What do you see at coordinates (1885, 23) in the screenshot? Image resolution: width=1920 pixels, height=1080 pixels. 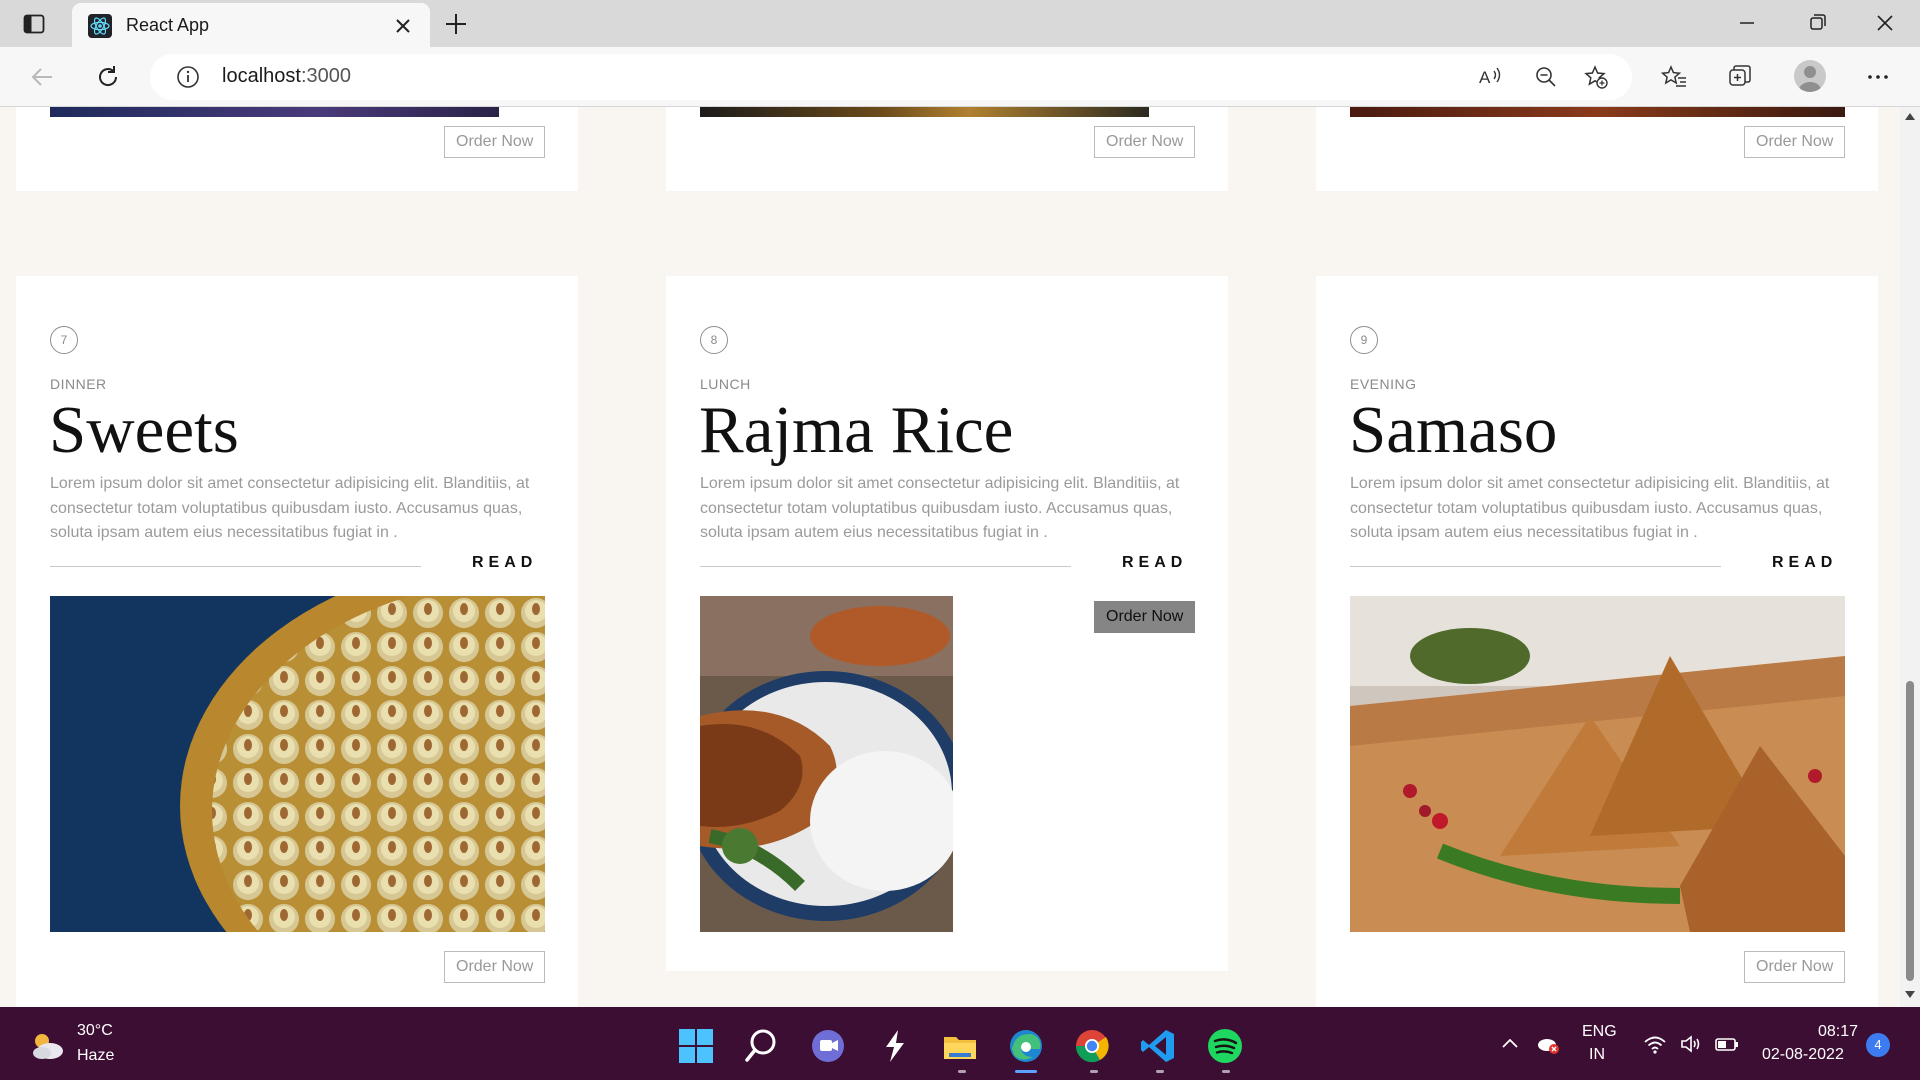 I see `close-window-icon` at bounding box center [1885, 23].